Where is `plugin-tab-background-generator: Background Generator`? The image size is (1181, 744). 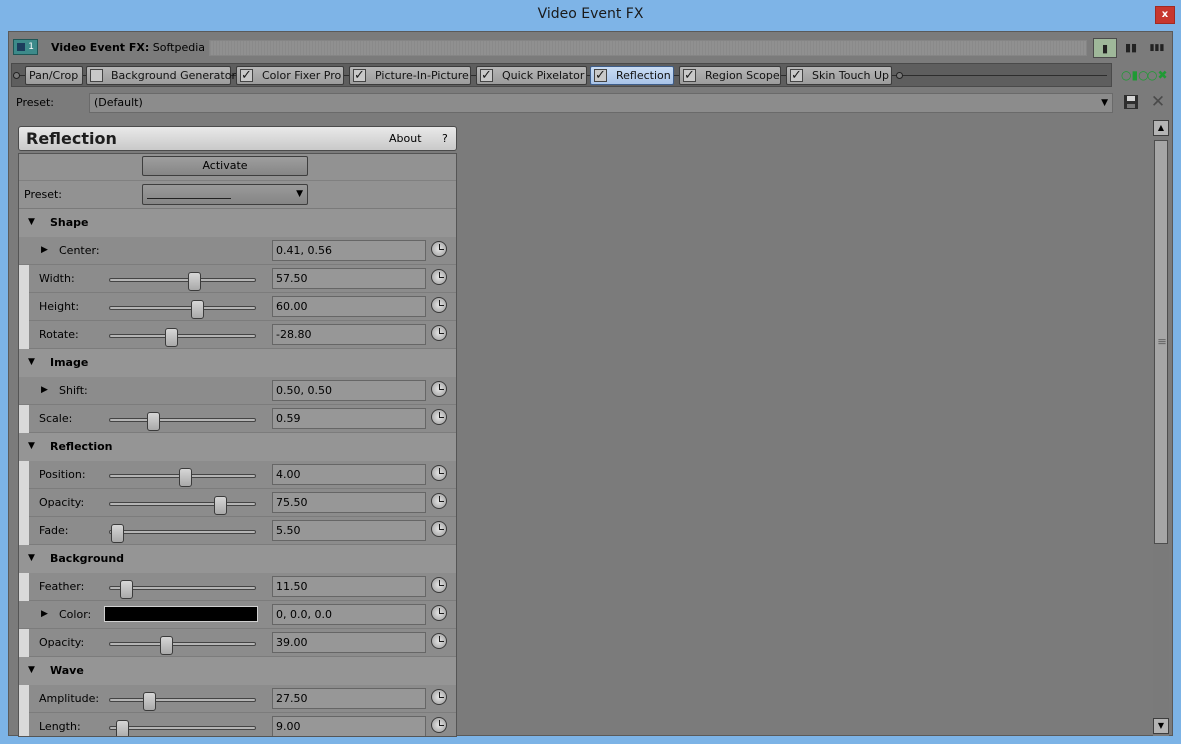 plugin-tab-background-generator: Background Generator is located at coordinates (161, 75).